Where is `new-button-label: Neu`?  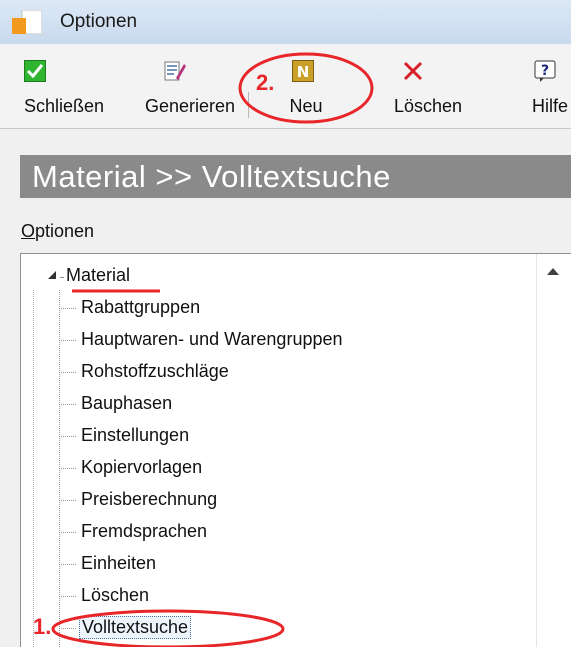
new-button-label: Neu is located at coordinates (306, 106).